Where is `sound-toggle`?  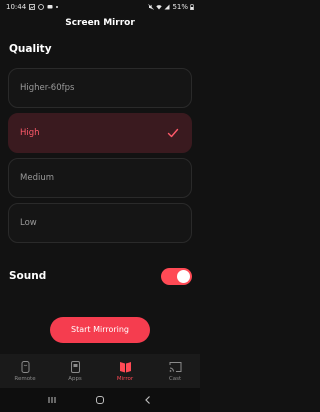
sound-toggle is located at coordinates (176, 276).